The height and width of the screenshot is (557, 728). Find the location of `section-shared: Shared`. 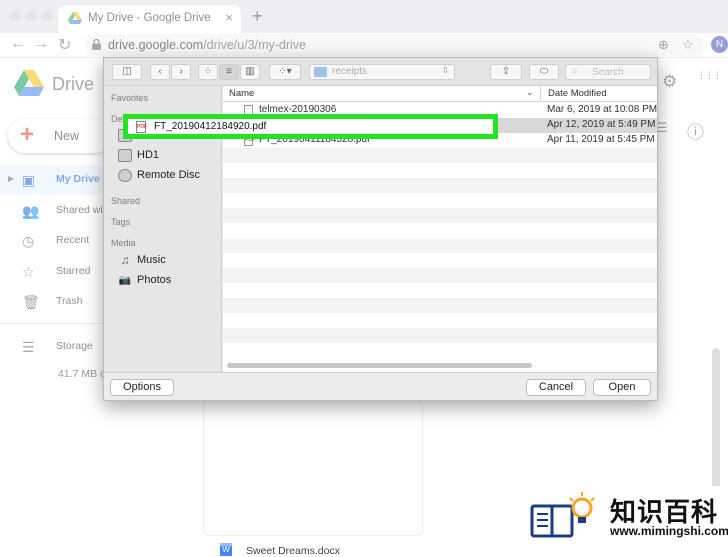

section-shared: Shared is located at coordinates (126, 201).